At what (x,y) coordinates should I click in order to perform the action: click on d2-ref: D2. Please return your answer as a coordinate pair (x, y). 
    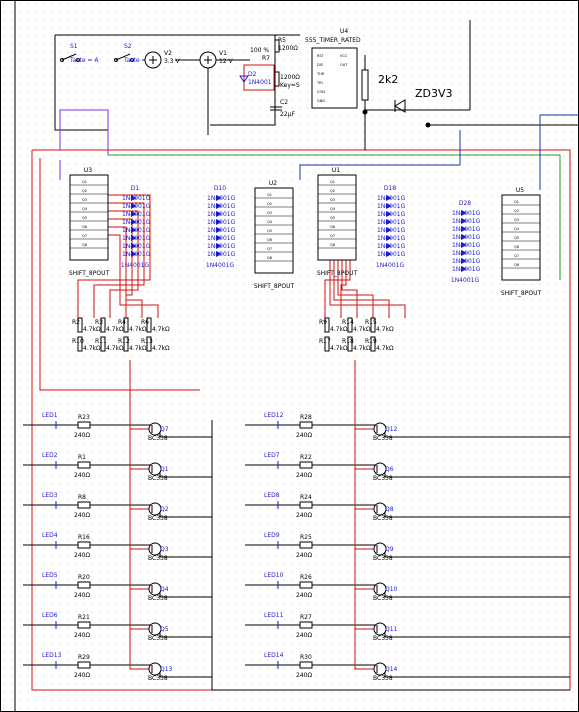
    Looking at the image, I should click on (252, 74).